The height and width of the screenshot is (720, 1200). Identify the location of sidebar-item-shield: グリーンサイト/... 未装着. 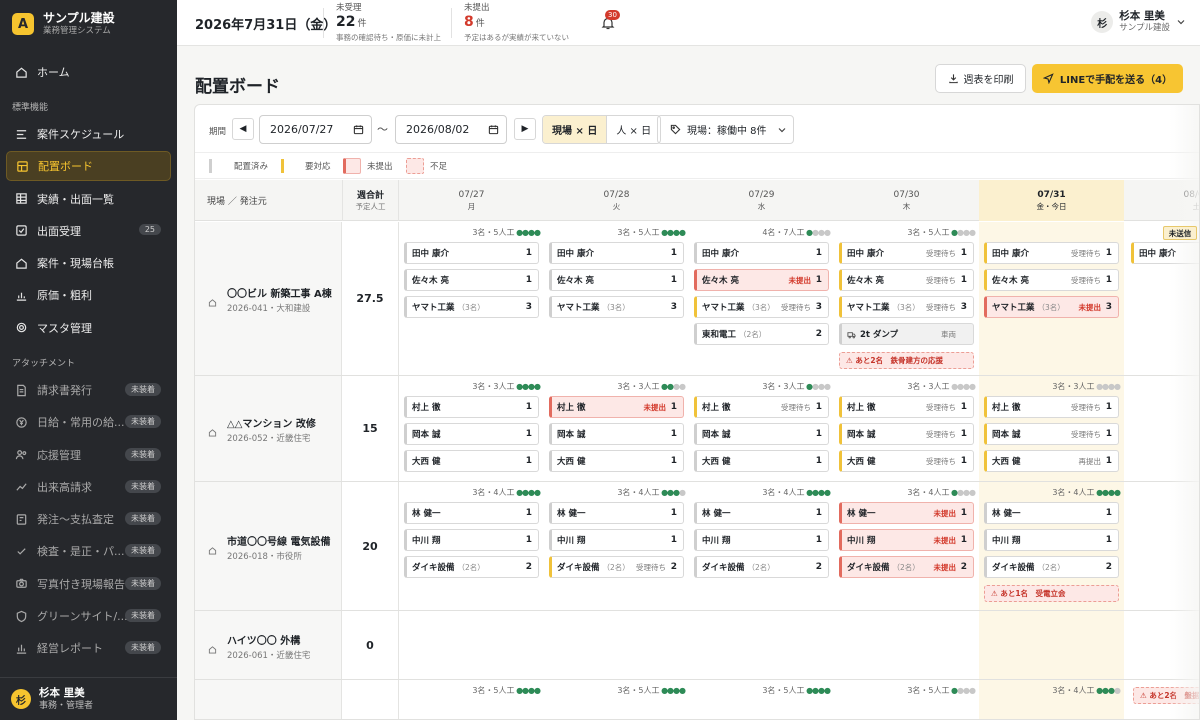
(88, 616).